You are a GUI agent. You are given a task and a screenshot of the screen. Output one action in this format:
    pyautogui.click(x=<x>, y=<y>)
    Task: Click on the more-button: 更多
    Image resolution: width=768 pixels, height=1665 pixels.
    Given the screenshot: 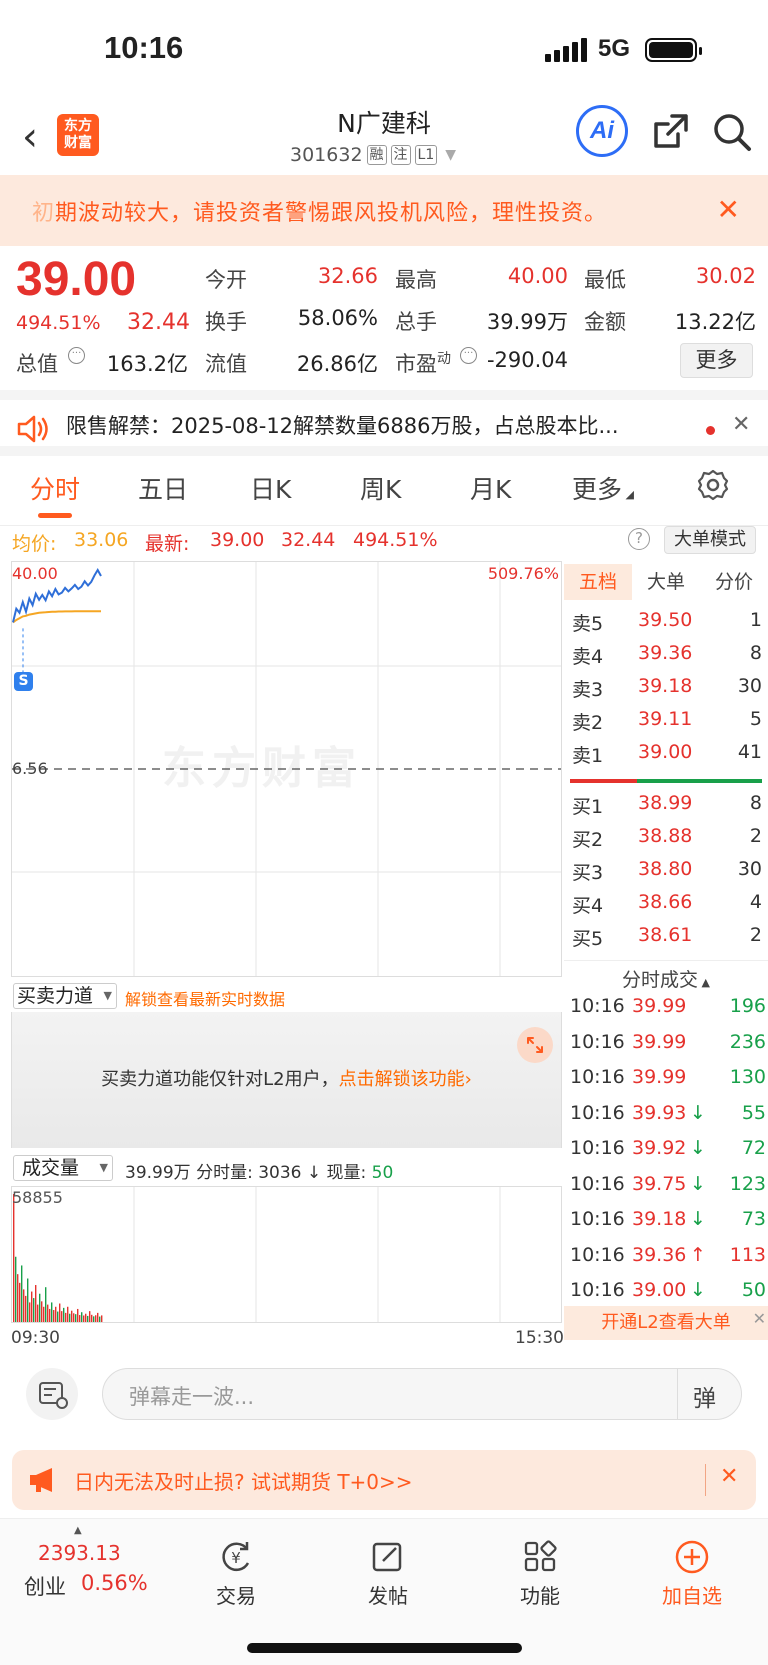 What is the action you would take?
    pyautogui.click(x=716, y=360)
    